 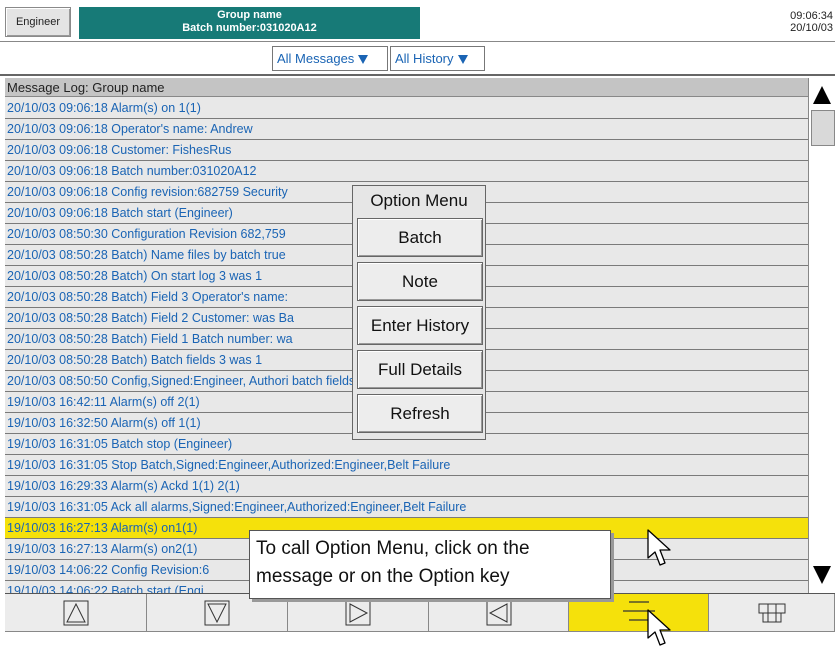 I want to click on grid-icon, so click(x=771, y=612).